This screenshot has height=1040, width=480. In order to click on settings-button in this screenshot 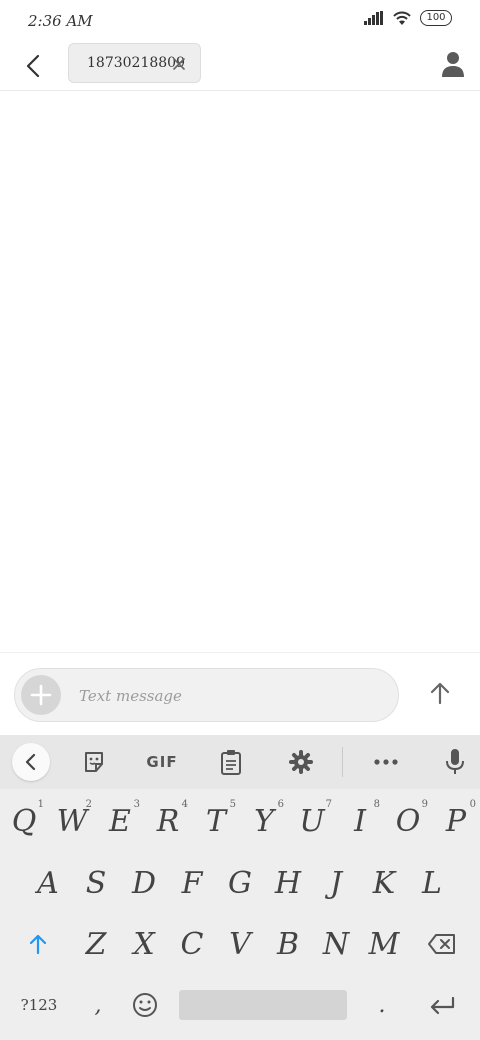, I will do `click(301, 762)`.